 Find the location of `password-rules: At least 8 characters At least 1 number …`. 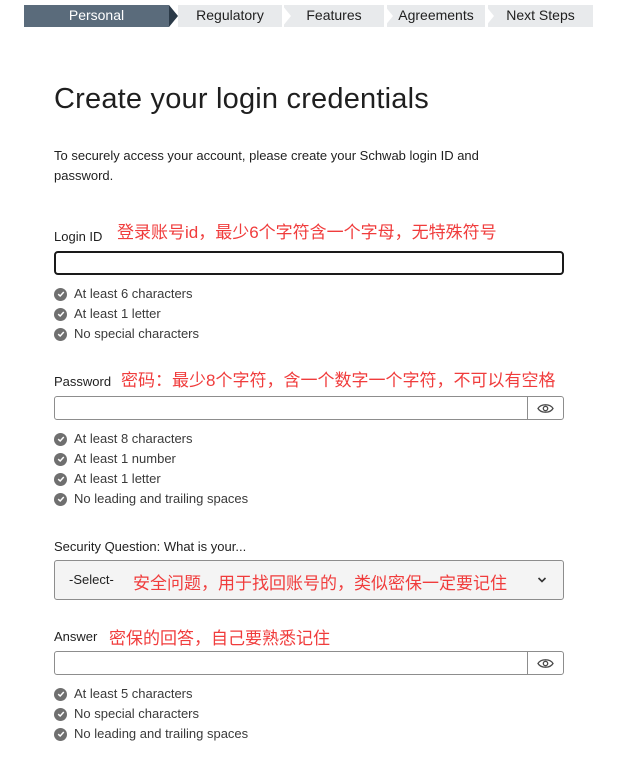

password-rules: At least 8 characters At least 1 number … is located at coordinates (151, 469).